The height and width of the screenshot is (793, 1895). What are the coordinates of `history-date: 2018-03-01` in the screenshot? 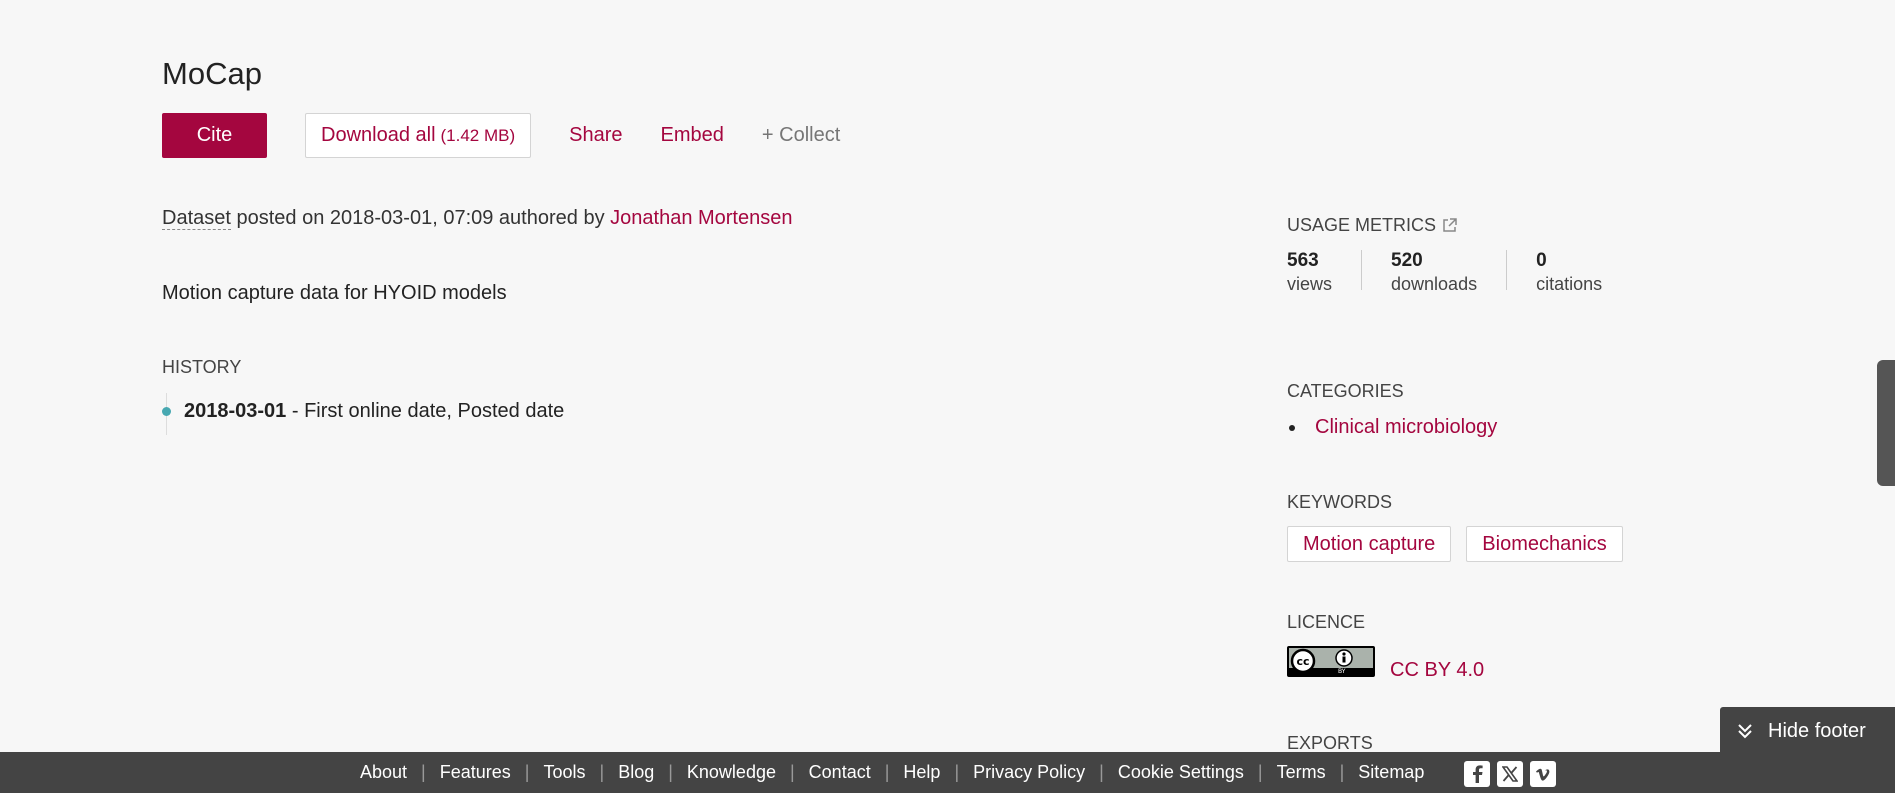 It's located at (235, 411).